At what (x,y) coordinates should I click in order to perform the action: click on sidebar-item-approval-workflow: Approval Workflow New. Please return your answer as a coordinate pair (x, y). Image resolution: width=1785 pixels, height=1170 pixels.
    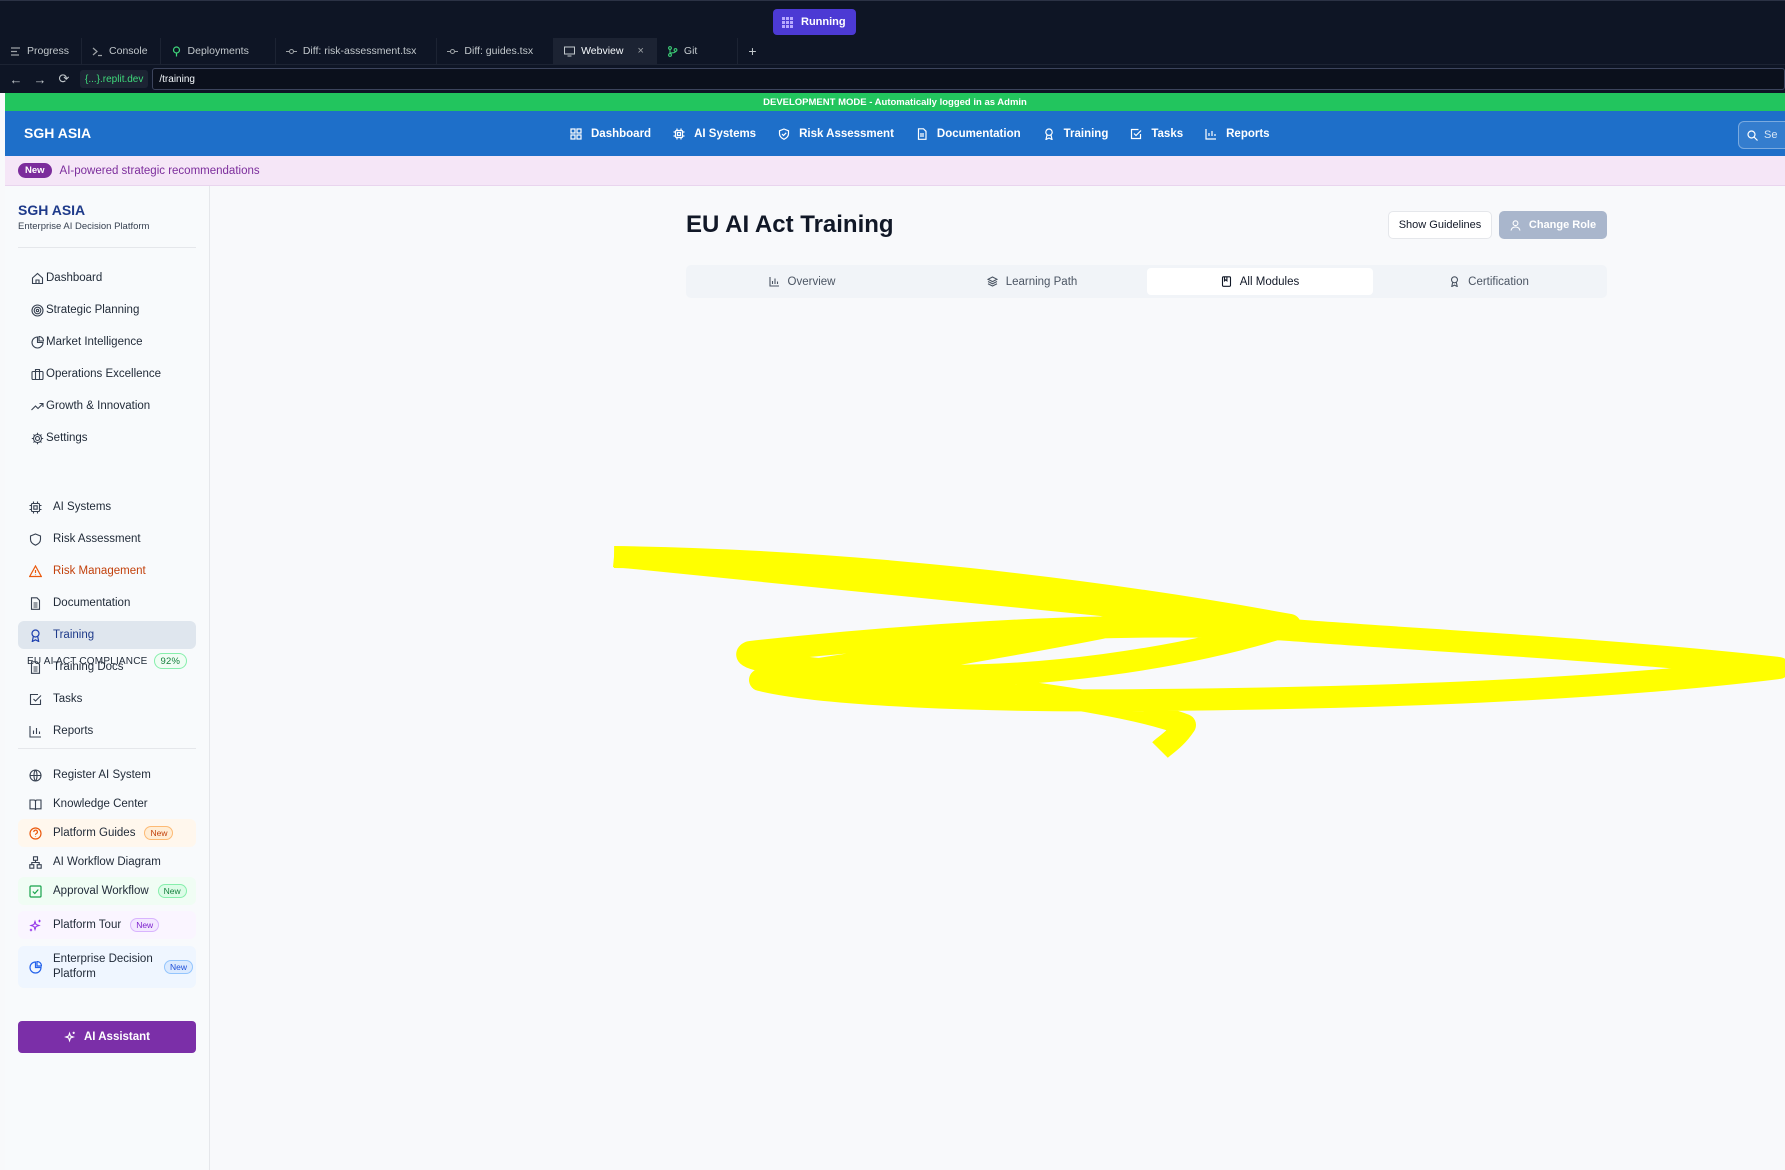
    Looking at the image, I should click on (107, 891).